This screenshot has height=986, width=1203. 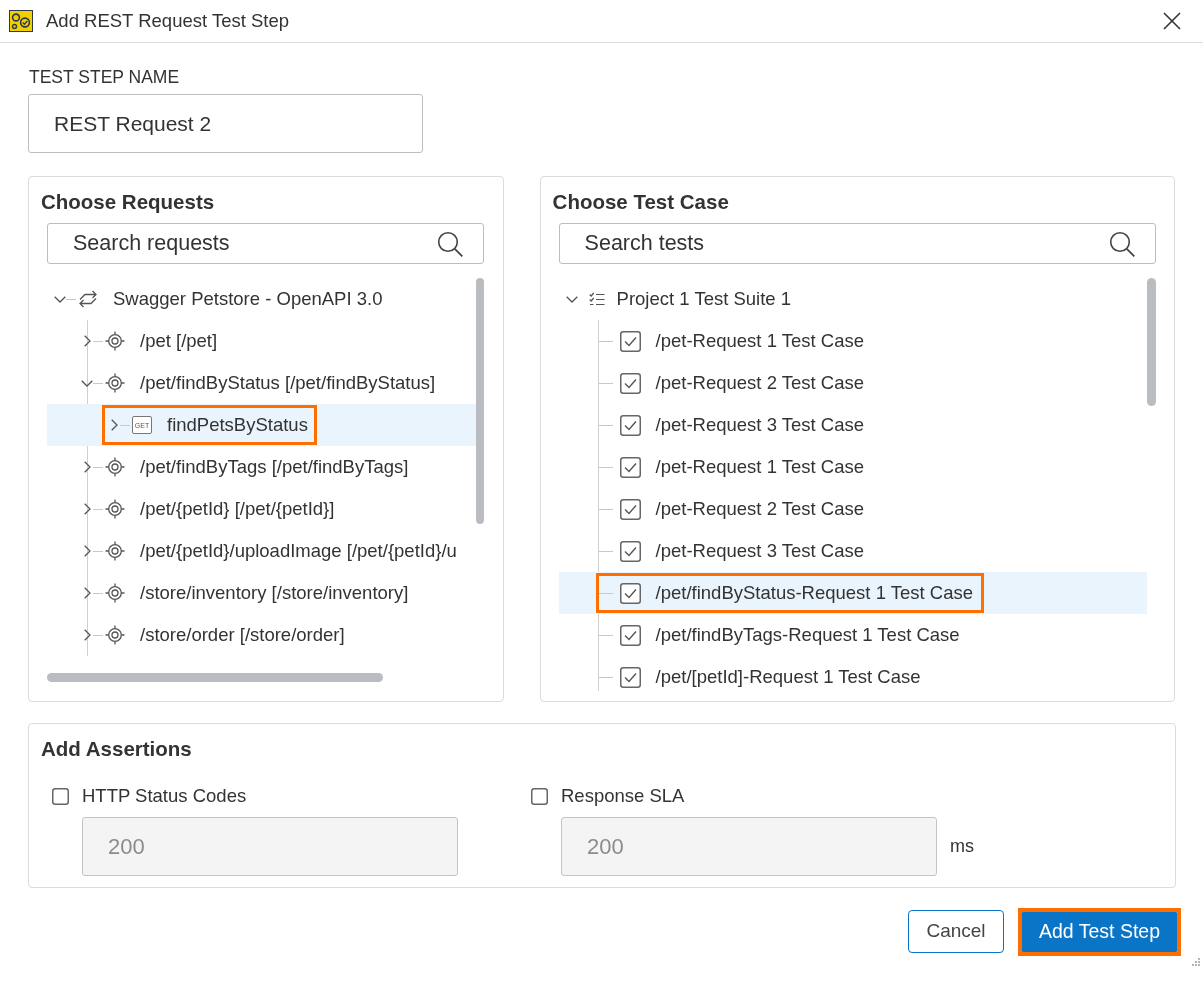 What do you see at coordinates (248, 299) in the screenshot?
I see `tree-item-label: Swagger Petstore - OpenAPI 3.0` at bounding box center [248, 299].